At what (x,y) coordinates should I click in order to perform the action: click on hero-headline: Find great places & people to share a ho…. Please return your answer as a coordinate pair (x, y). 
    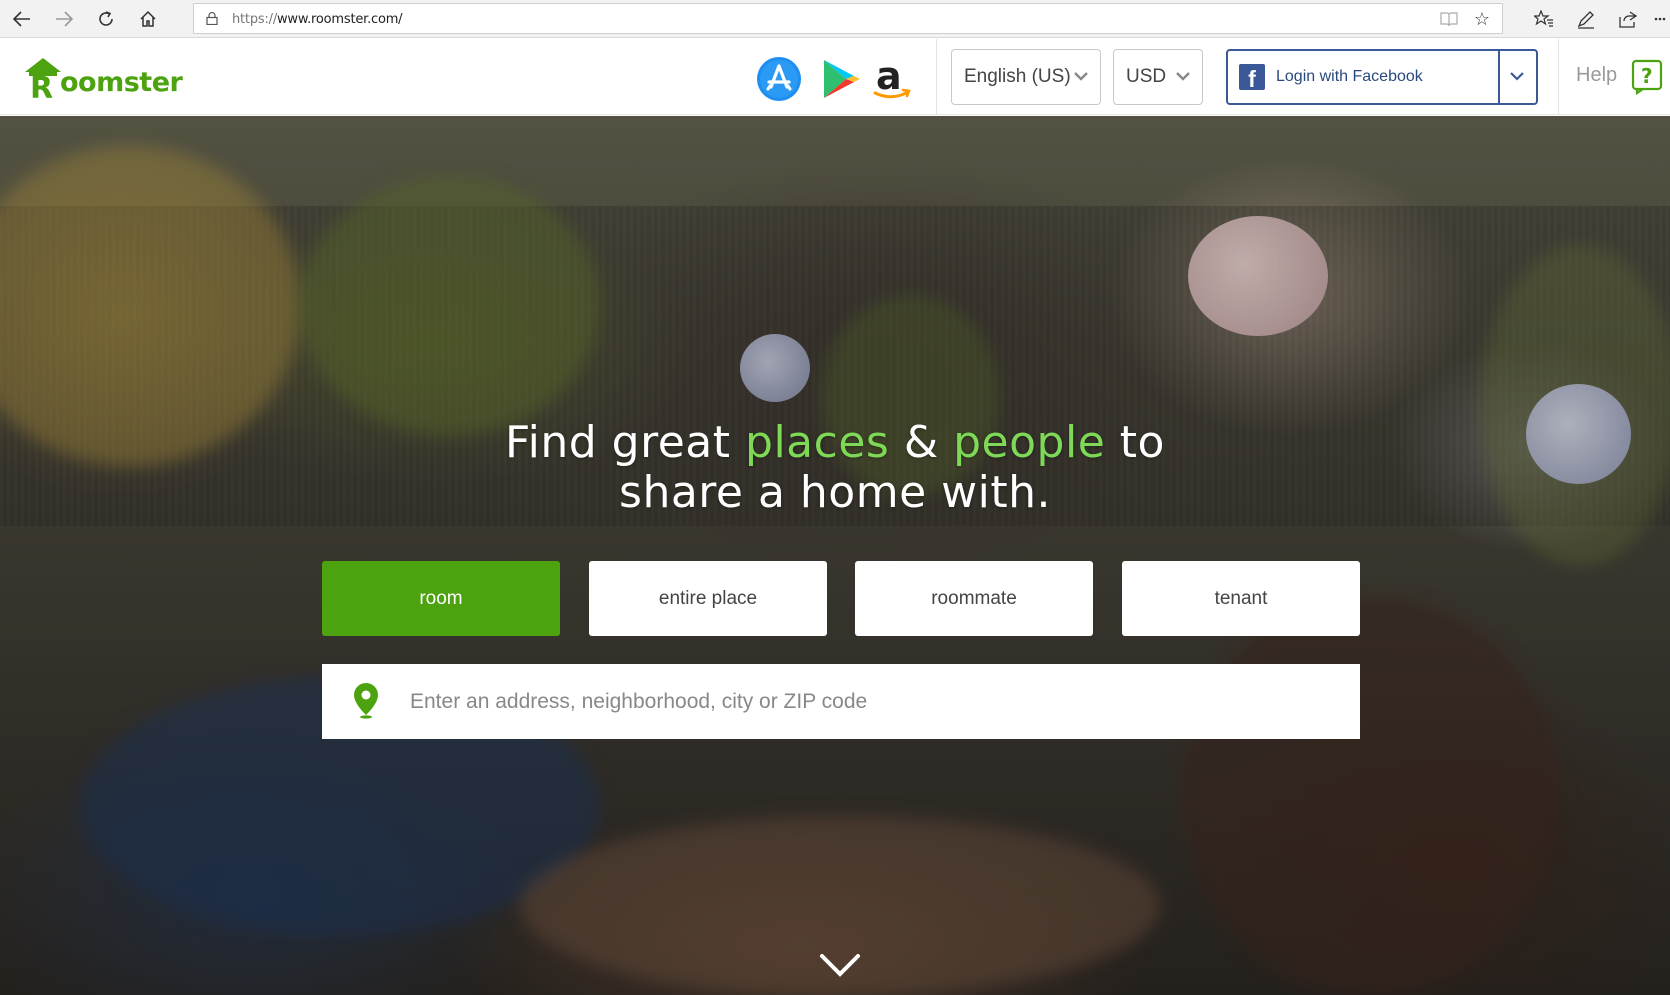
    Looking at the image, I should click on (835, 468).